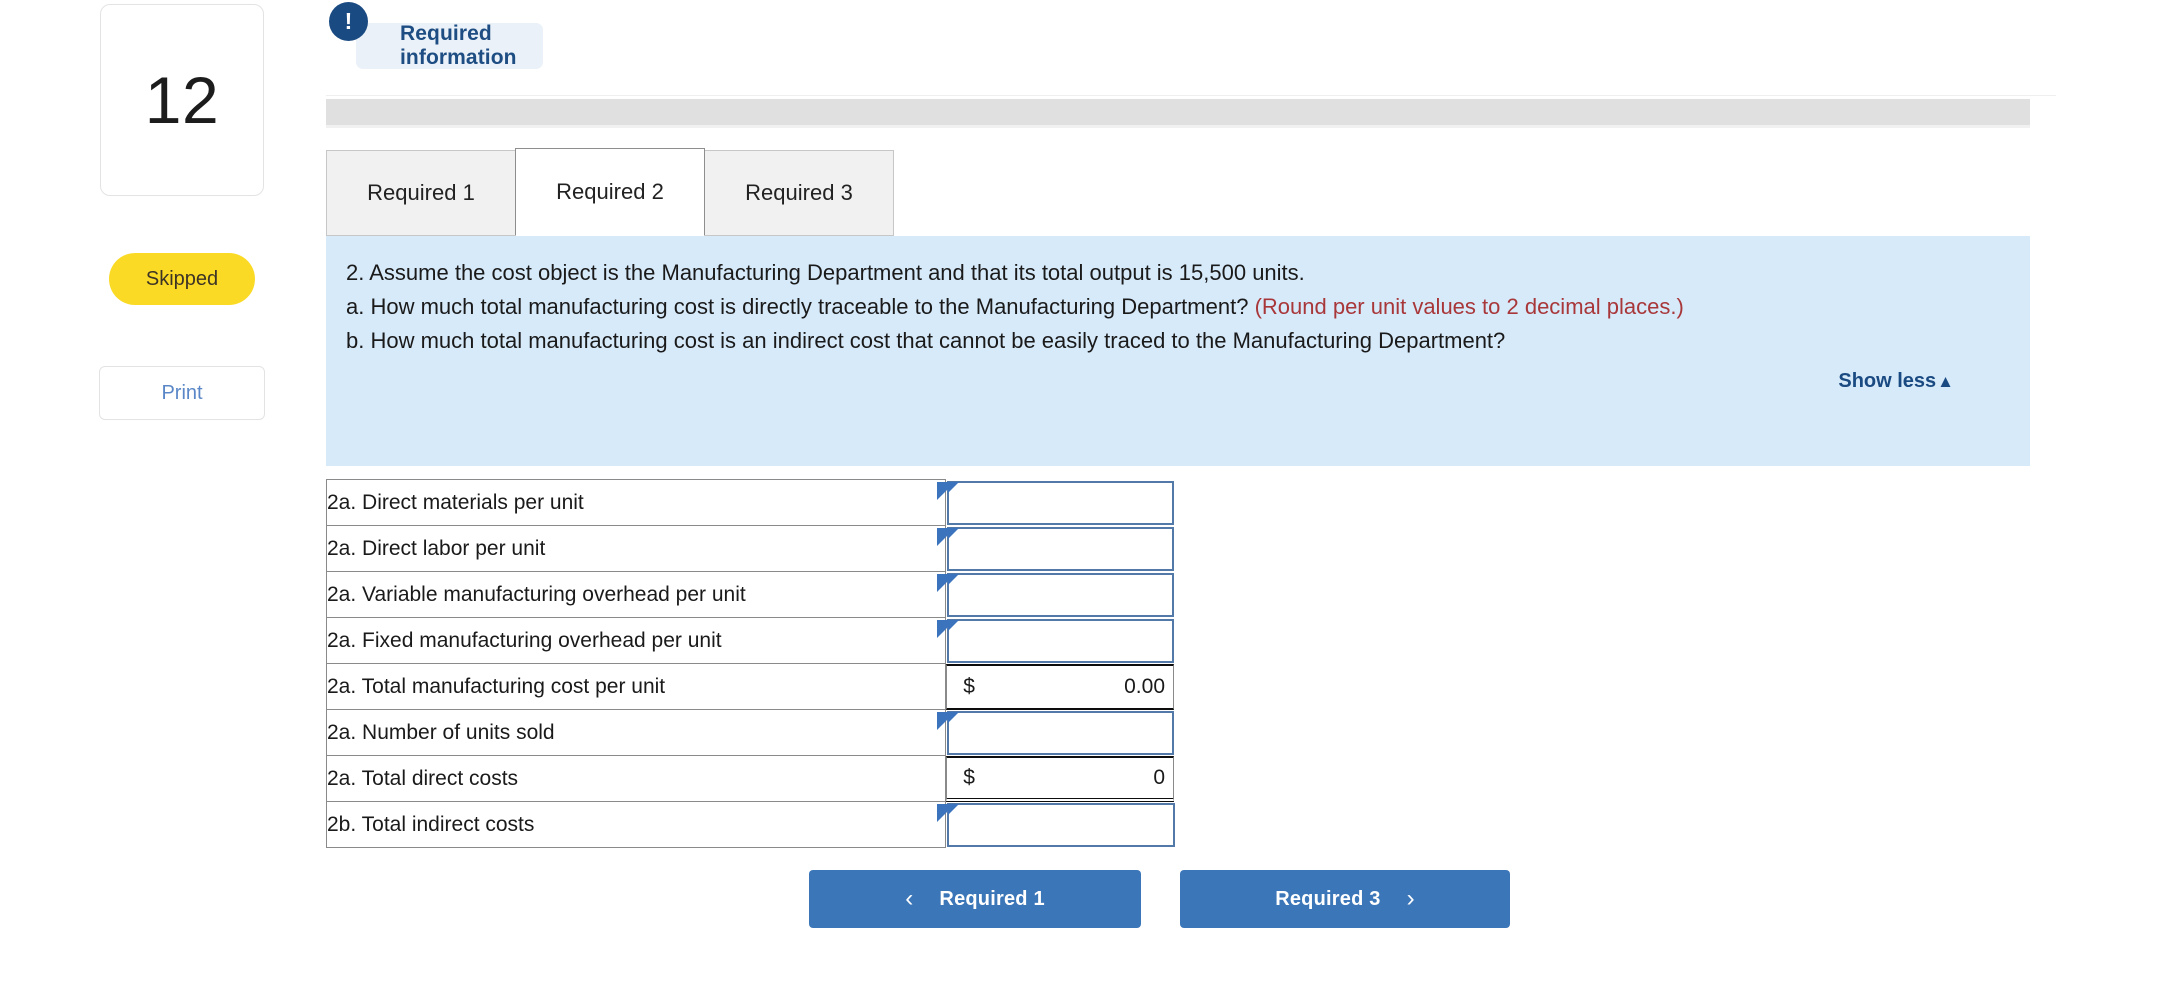 The height and width of the screenshot is (983, 2159). Describe the element at coordinates (1178, 126) in the screenshot. I see `toolbar-grey-bar-shadow` at that location.